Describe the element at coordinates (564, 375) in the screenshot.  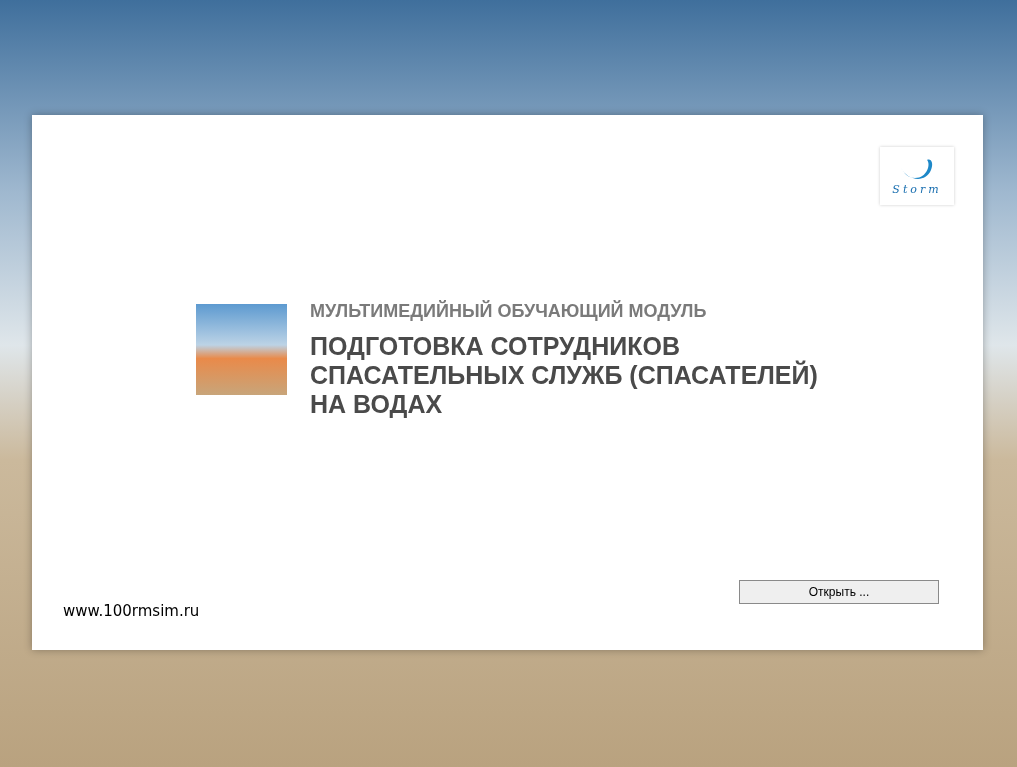
I see `module-title-line: СПАСАТЕЛЬНЫХ СЛУЖБ (СПАСАТЕЛЕЙ)` at that location.